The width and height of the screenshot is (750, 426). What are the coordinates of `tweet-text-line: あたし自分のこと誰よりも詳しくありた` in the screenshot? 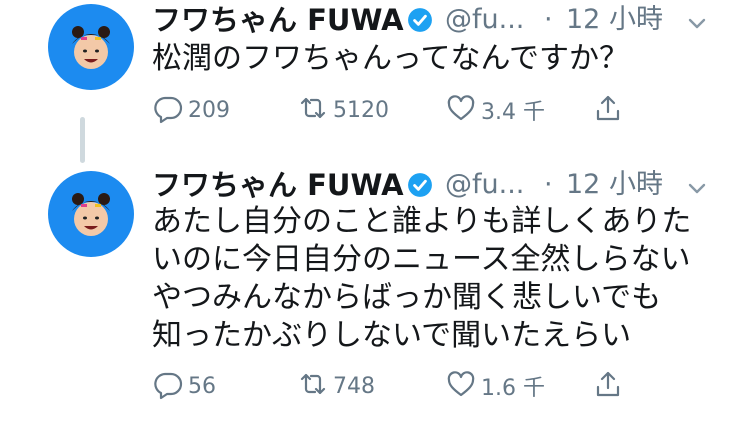 It's located at (422, 221).